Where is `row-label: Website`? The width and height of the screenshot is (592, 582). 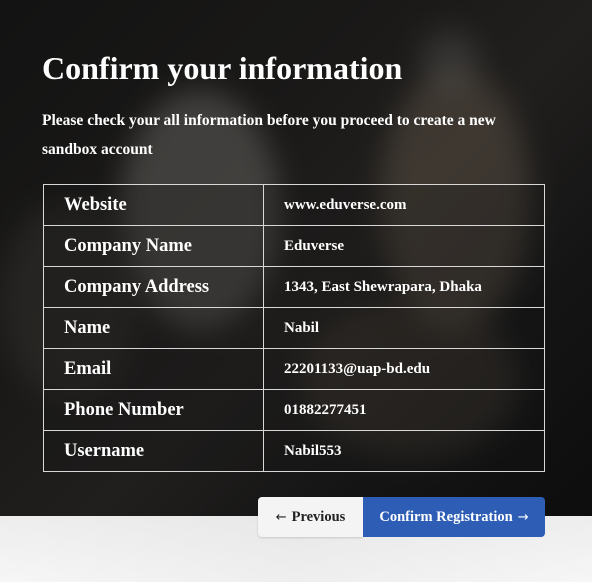
row-label: Website is located at coordinates (153, 205).